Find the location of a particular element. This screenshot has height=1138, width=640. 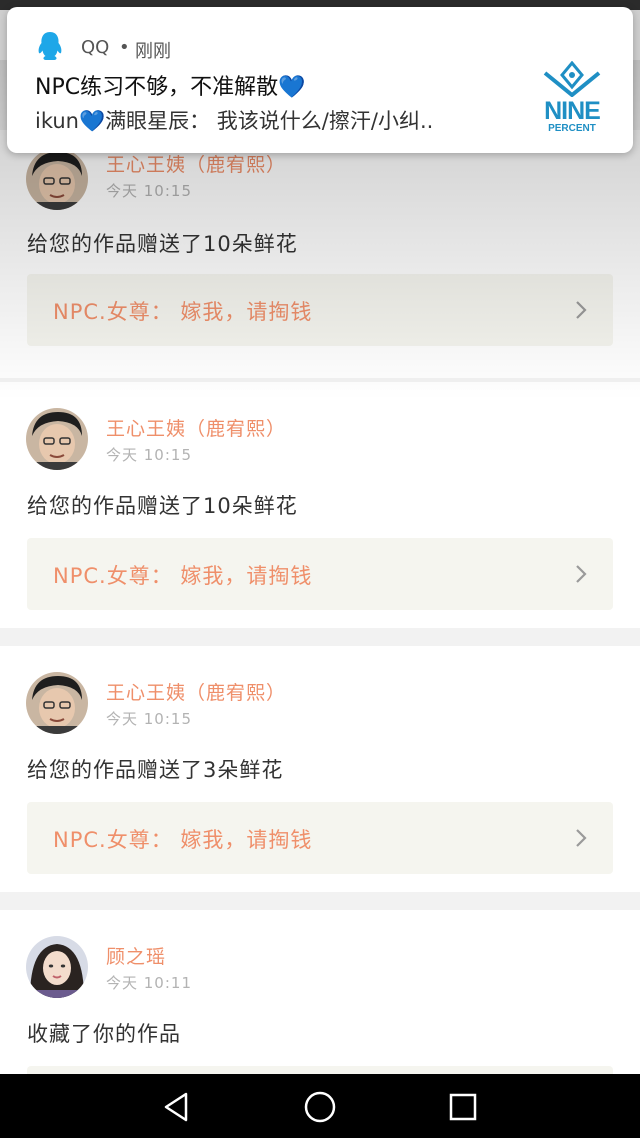

notification-title: NPC练习不够，不准解散💙 is located at coordinates (170, 85).